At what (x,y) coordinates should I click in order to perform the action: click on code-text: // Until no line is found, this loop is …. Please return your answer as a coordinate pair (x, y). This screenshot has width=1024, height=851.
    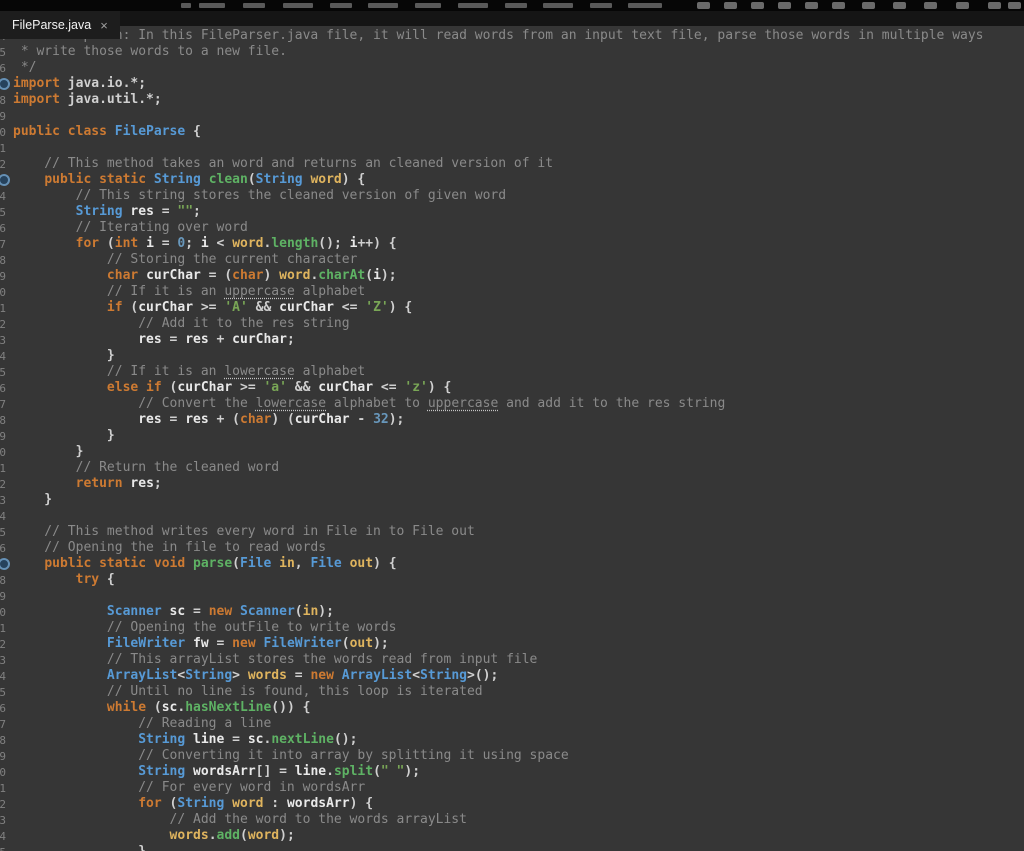
    Looking at the image, I should click on (248, 691).